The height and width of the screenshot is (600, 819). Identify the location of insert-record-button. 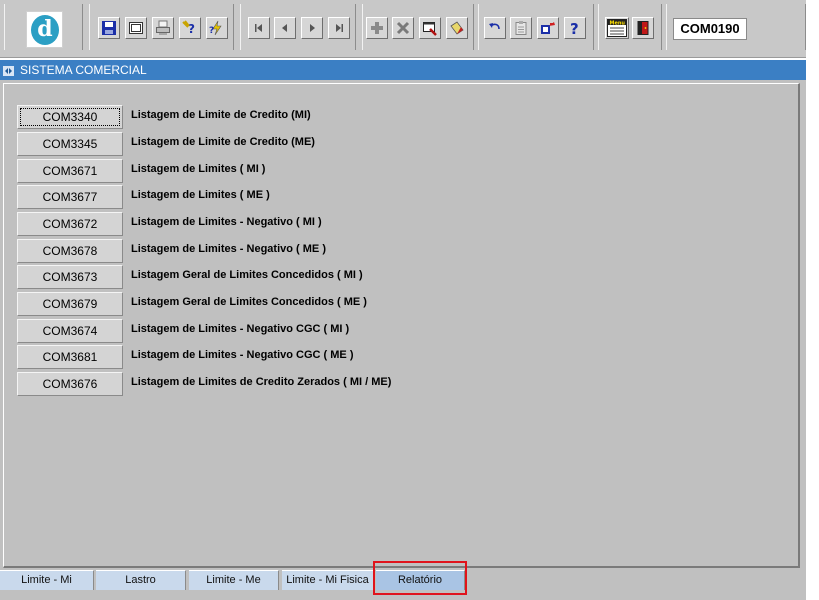
(377, 28).